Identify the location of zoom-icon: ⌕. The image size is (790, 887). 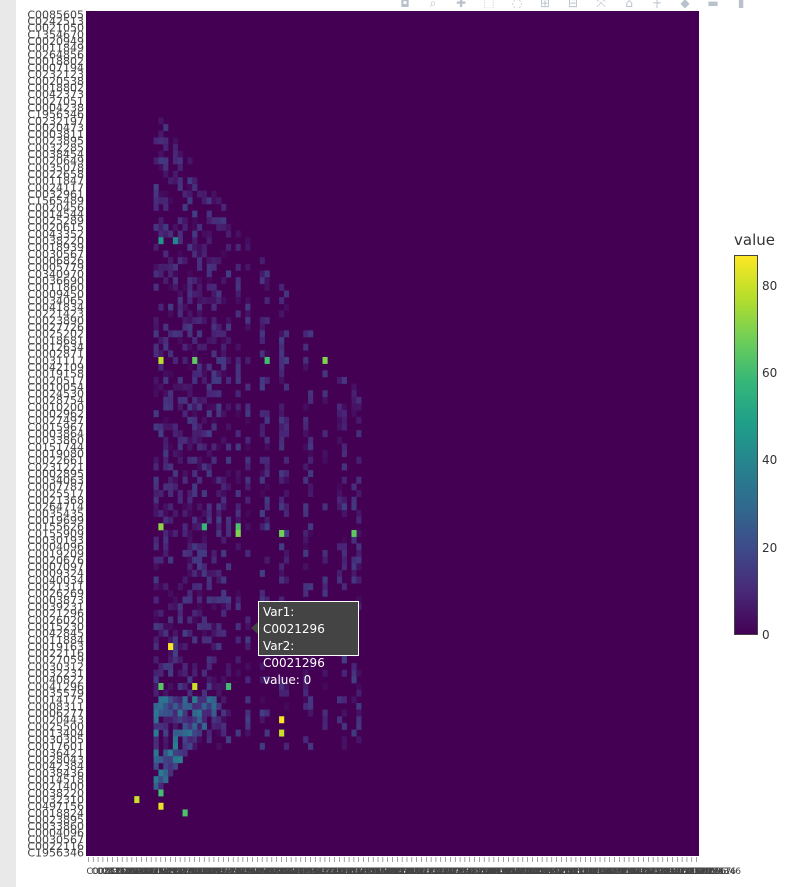
(433, 4).